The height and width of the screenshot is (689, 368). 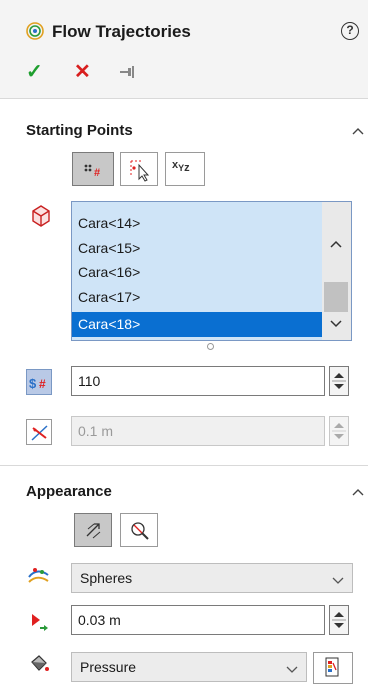 What do you see at coordinates (198, 324) in the screenshot?
I see `list-item-selected: Cara<18>` at bounding box center [198, 324].